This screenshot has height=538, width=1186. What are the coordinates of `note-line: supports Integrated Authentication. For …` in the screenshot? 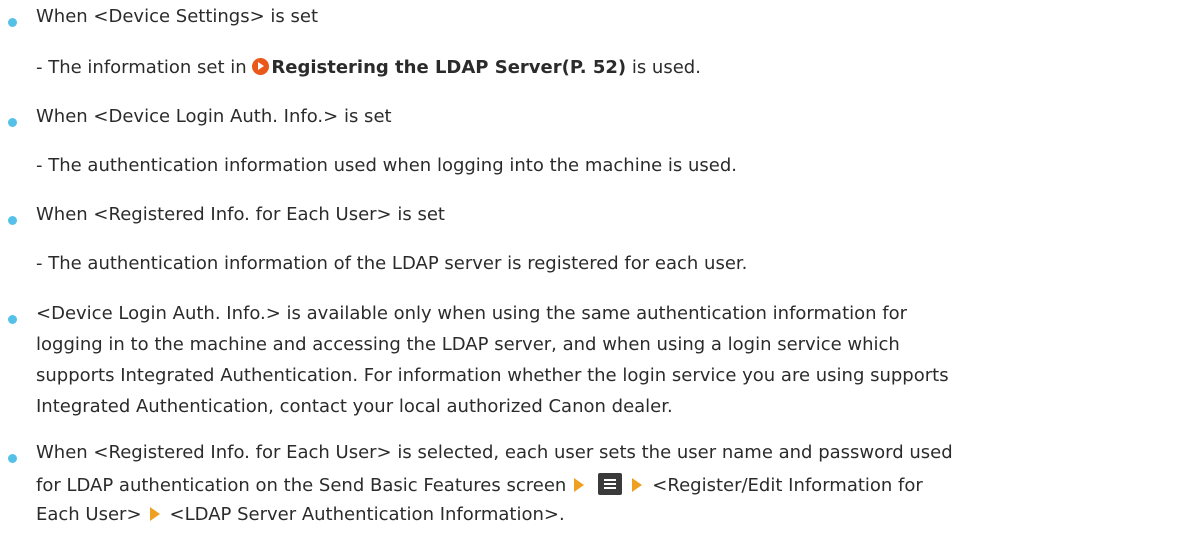 It's located at (492, 375).